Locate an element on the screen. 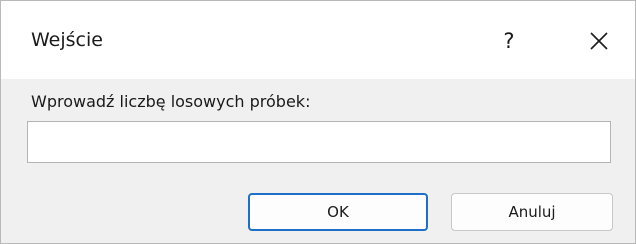 Image resolution: width=636 pixels, height=244 pixels. prompt-label: Wprowadź liczbę losowych próbek: is located at coordinates (171, 101).